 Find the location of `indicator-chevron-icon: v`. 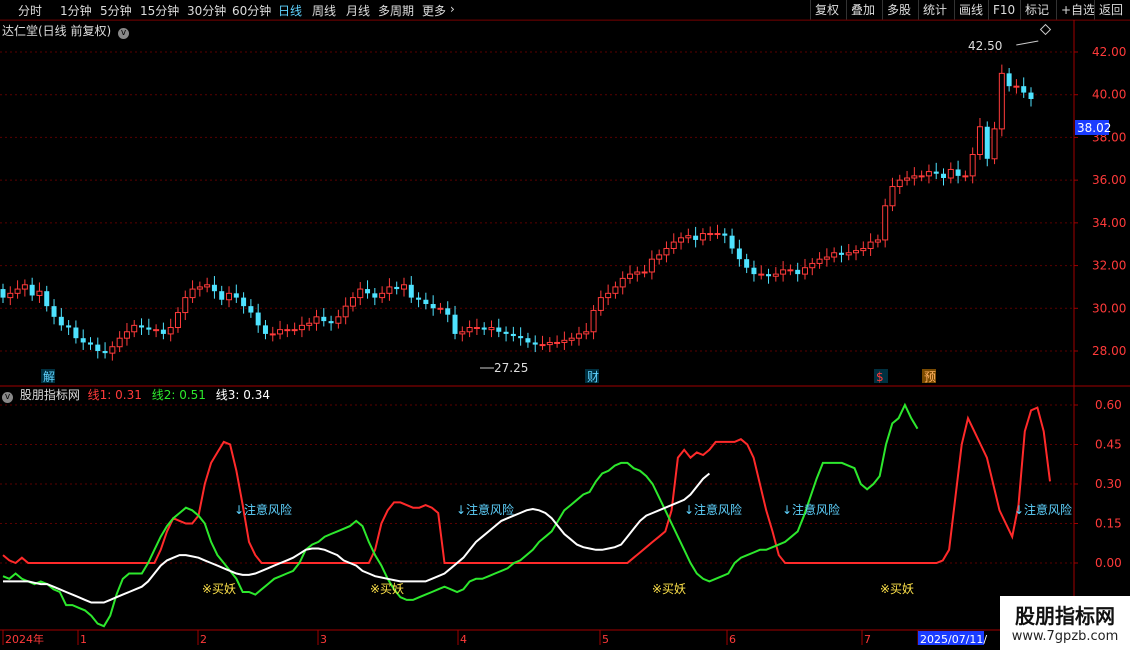

indicator-chevron-icon: v is located at coordinates (7, 397).